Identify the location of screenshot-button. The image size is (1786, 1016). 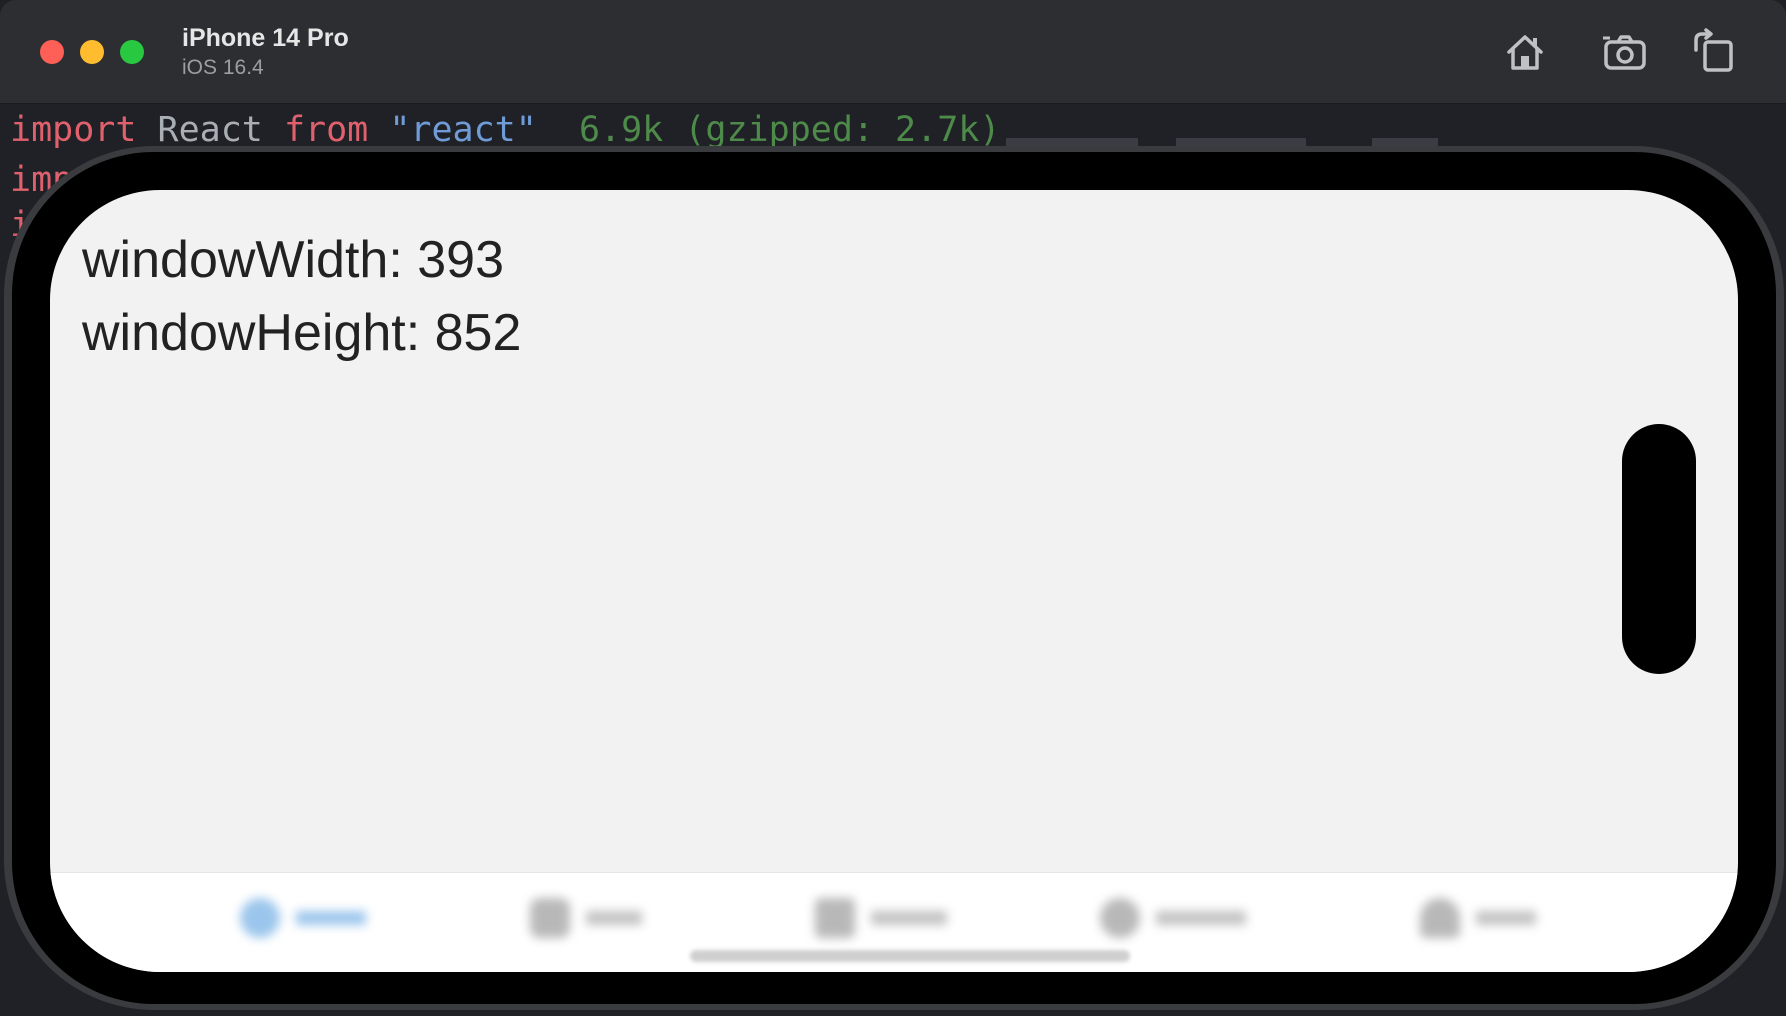
(1625, 52).